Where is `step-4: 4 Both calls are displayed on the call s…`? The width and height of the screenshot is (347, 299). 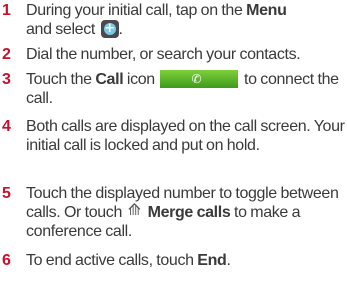 step-4: 4 Both calls are displayed on the call s… is located at coordinates (172, 136).